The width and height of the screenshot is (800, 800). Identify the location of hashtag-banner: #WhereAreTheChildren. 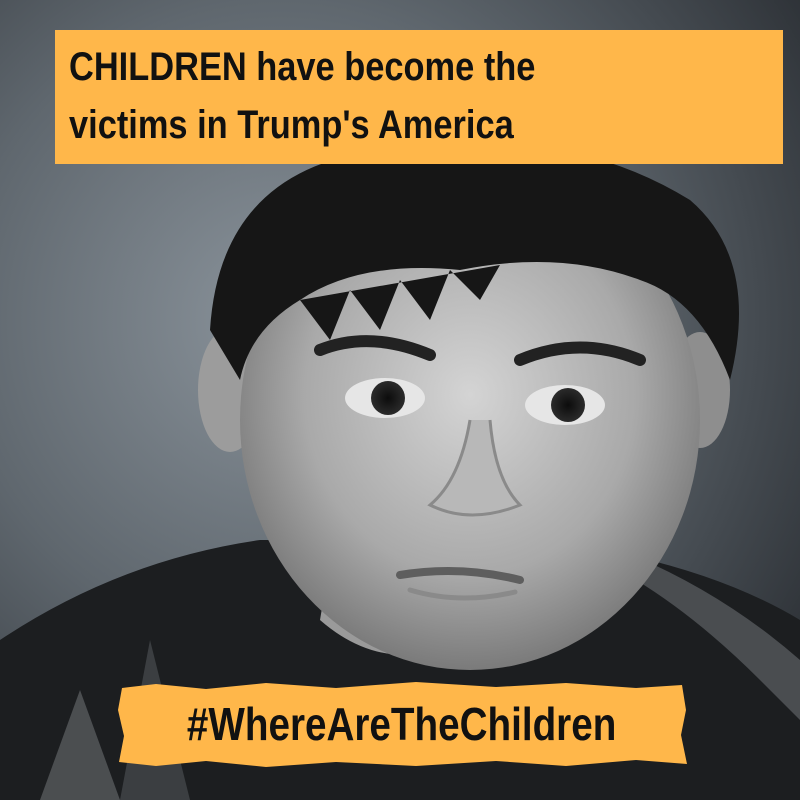
(402, 724).